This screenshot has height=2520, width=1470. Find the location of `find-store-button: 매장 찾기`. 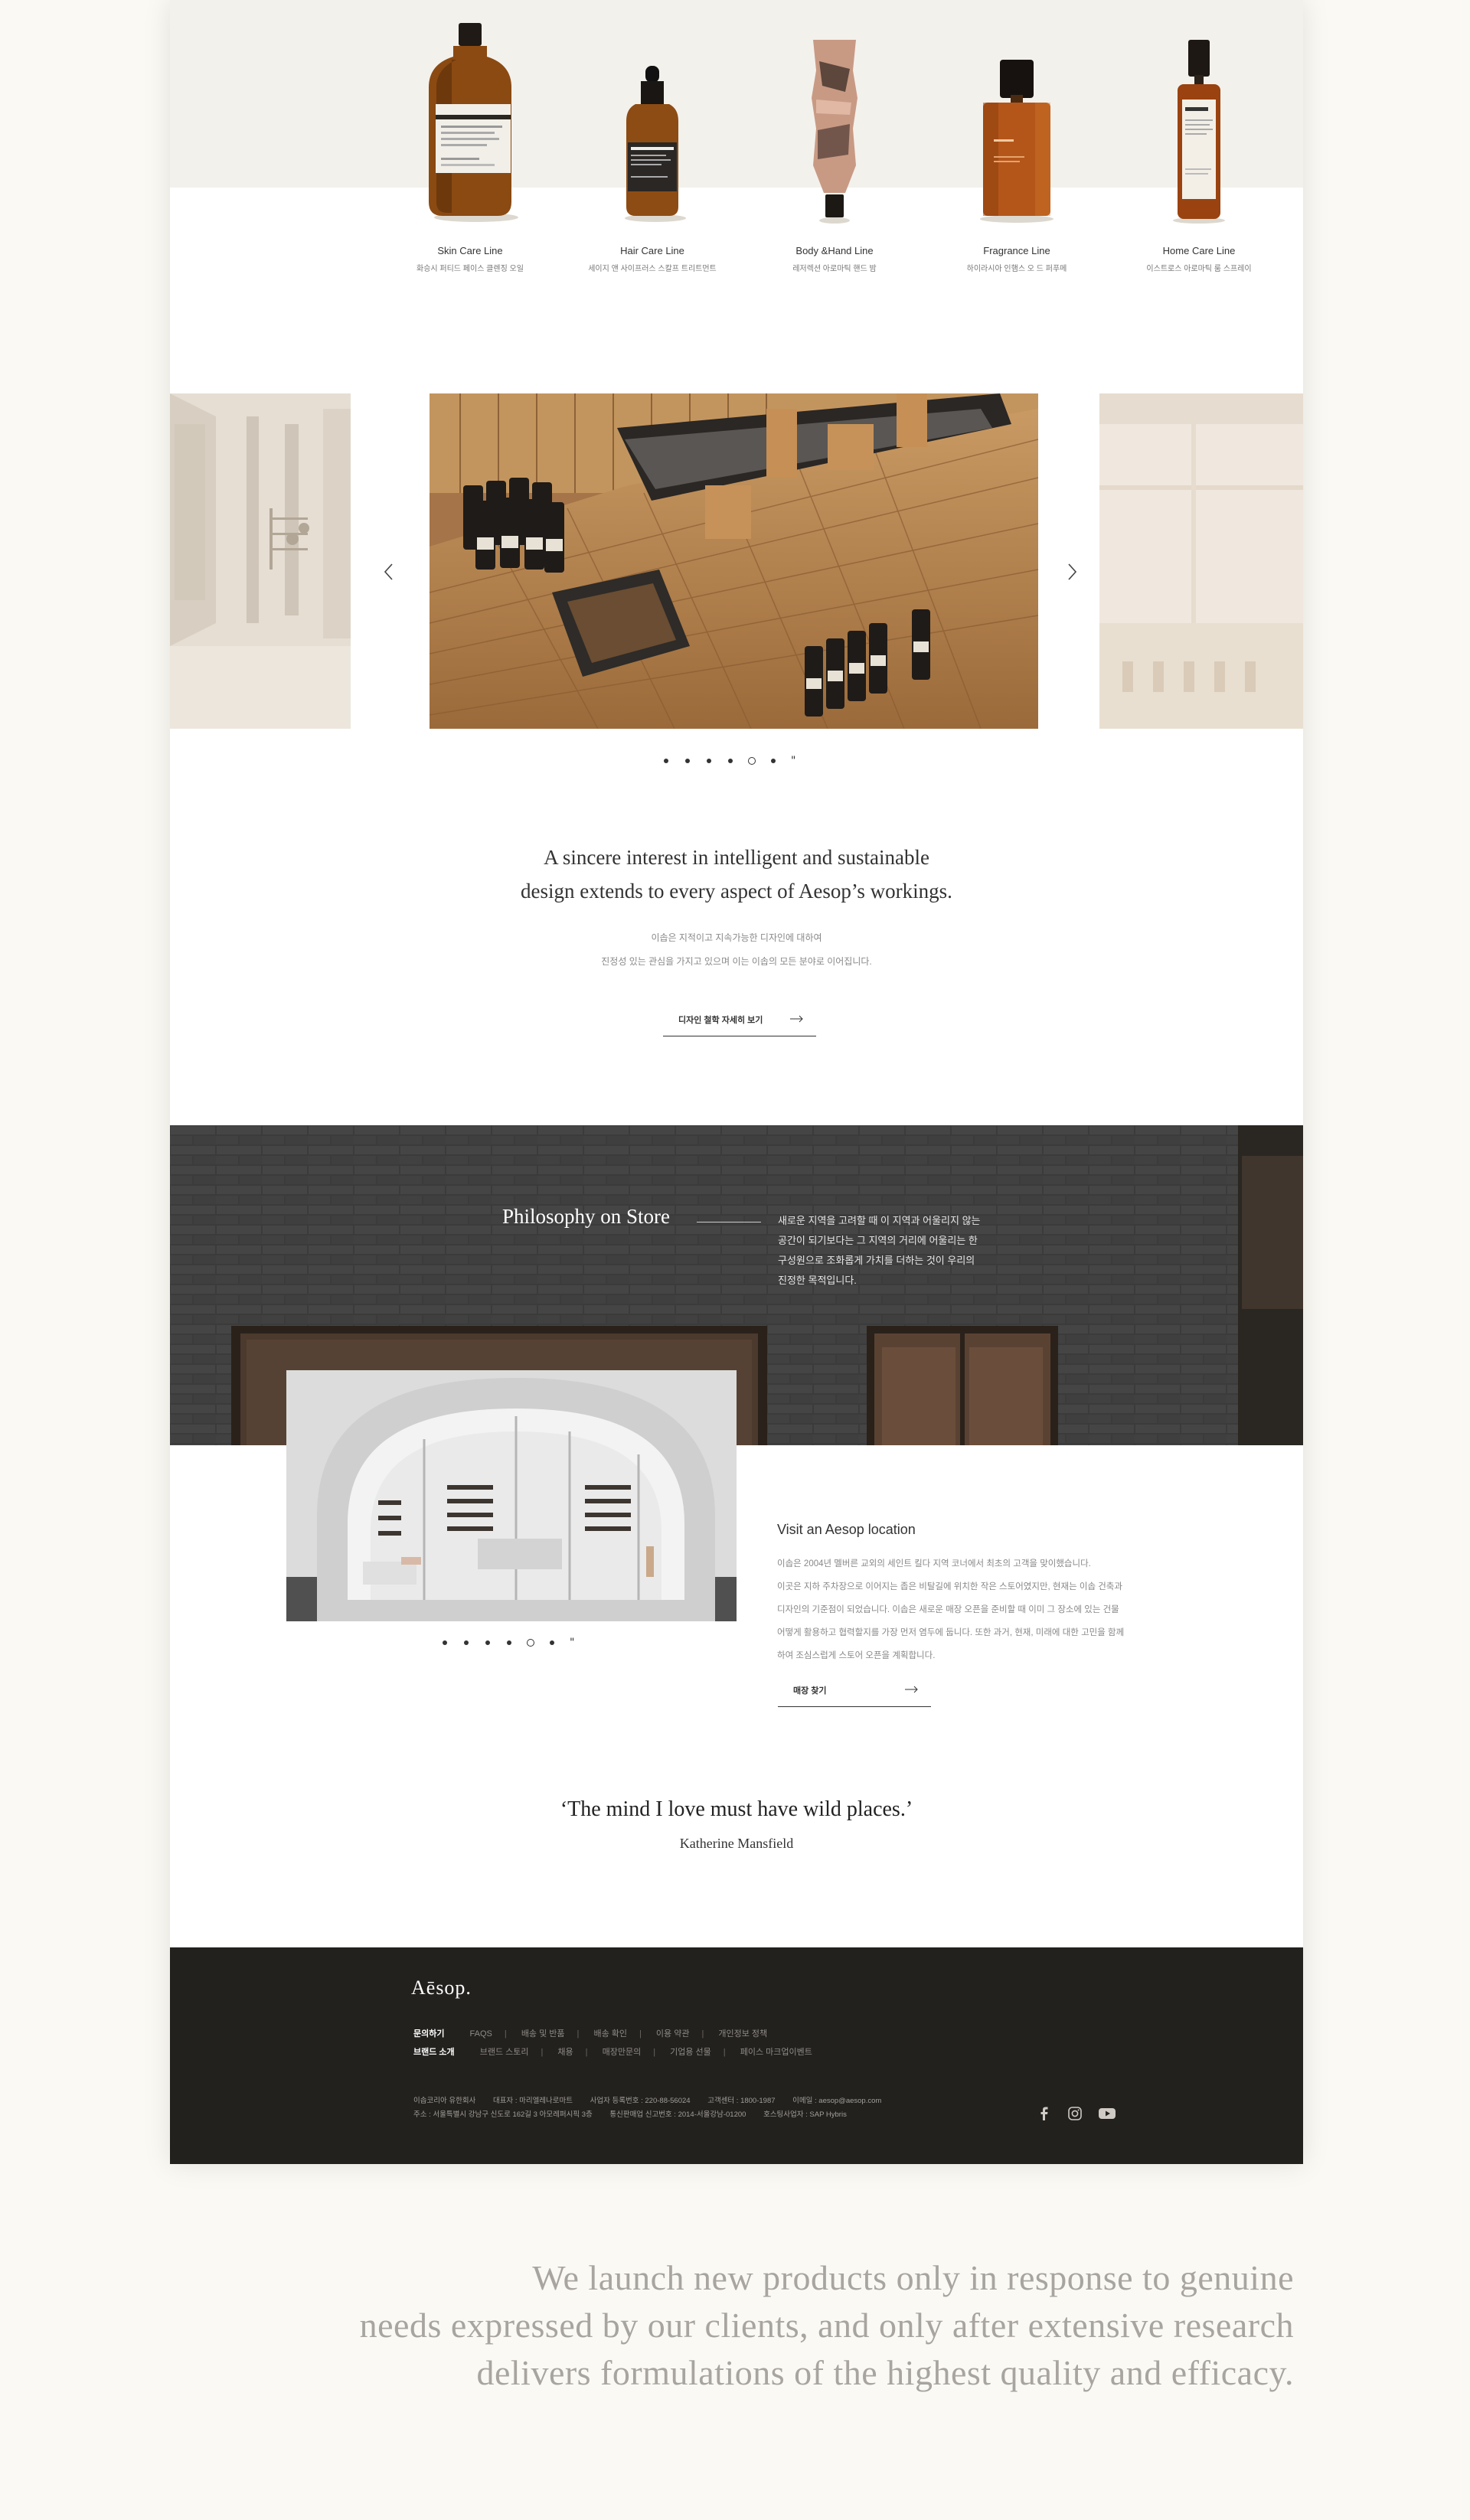

find-store-button: 매장 찾기 is located at coordinates (854, 1695).